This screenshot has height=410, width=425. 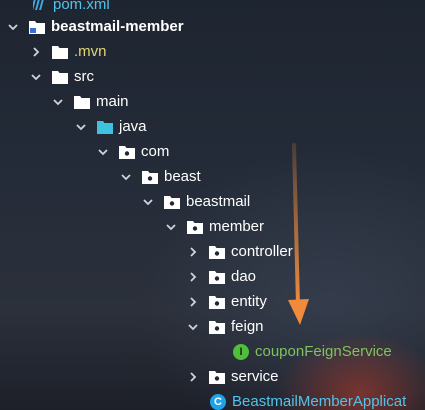 What do you see at coordinates (218, 401) in the screenshot?
I see `spring-class-icon: C` at bounding box center [218, 401].